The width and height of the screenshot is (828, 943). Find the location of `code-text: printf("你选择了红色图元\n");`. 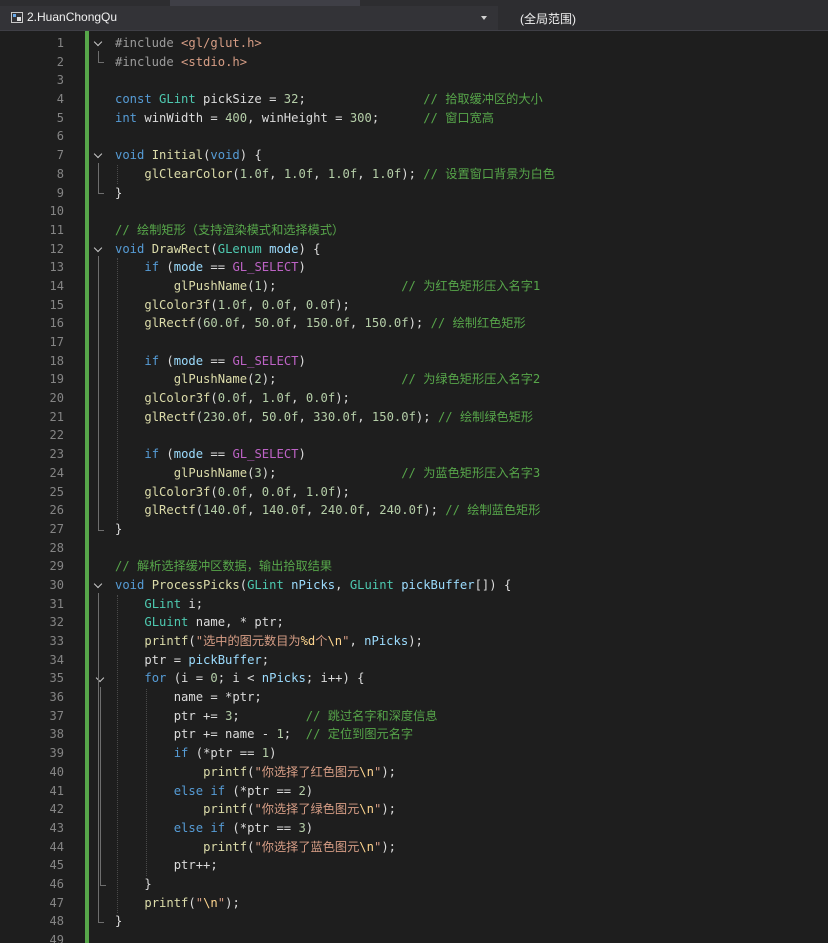

code-text: printf("你选择了红色图元\n"); is located at coordinates (255, 772).